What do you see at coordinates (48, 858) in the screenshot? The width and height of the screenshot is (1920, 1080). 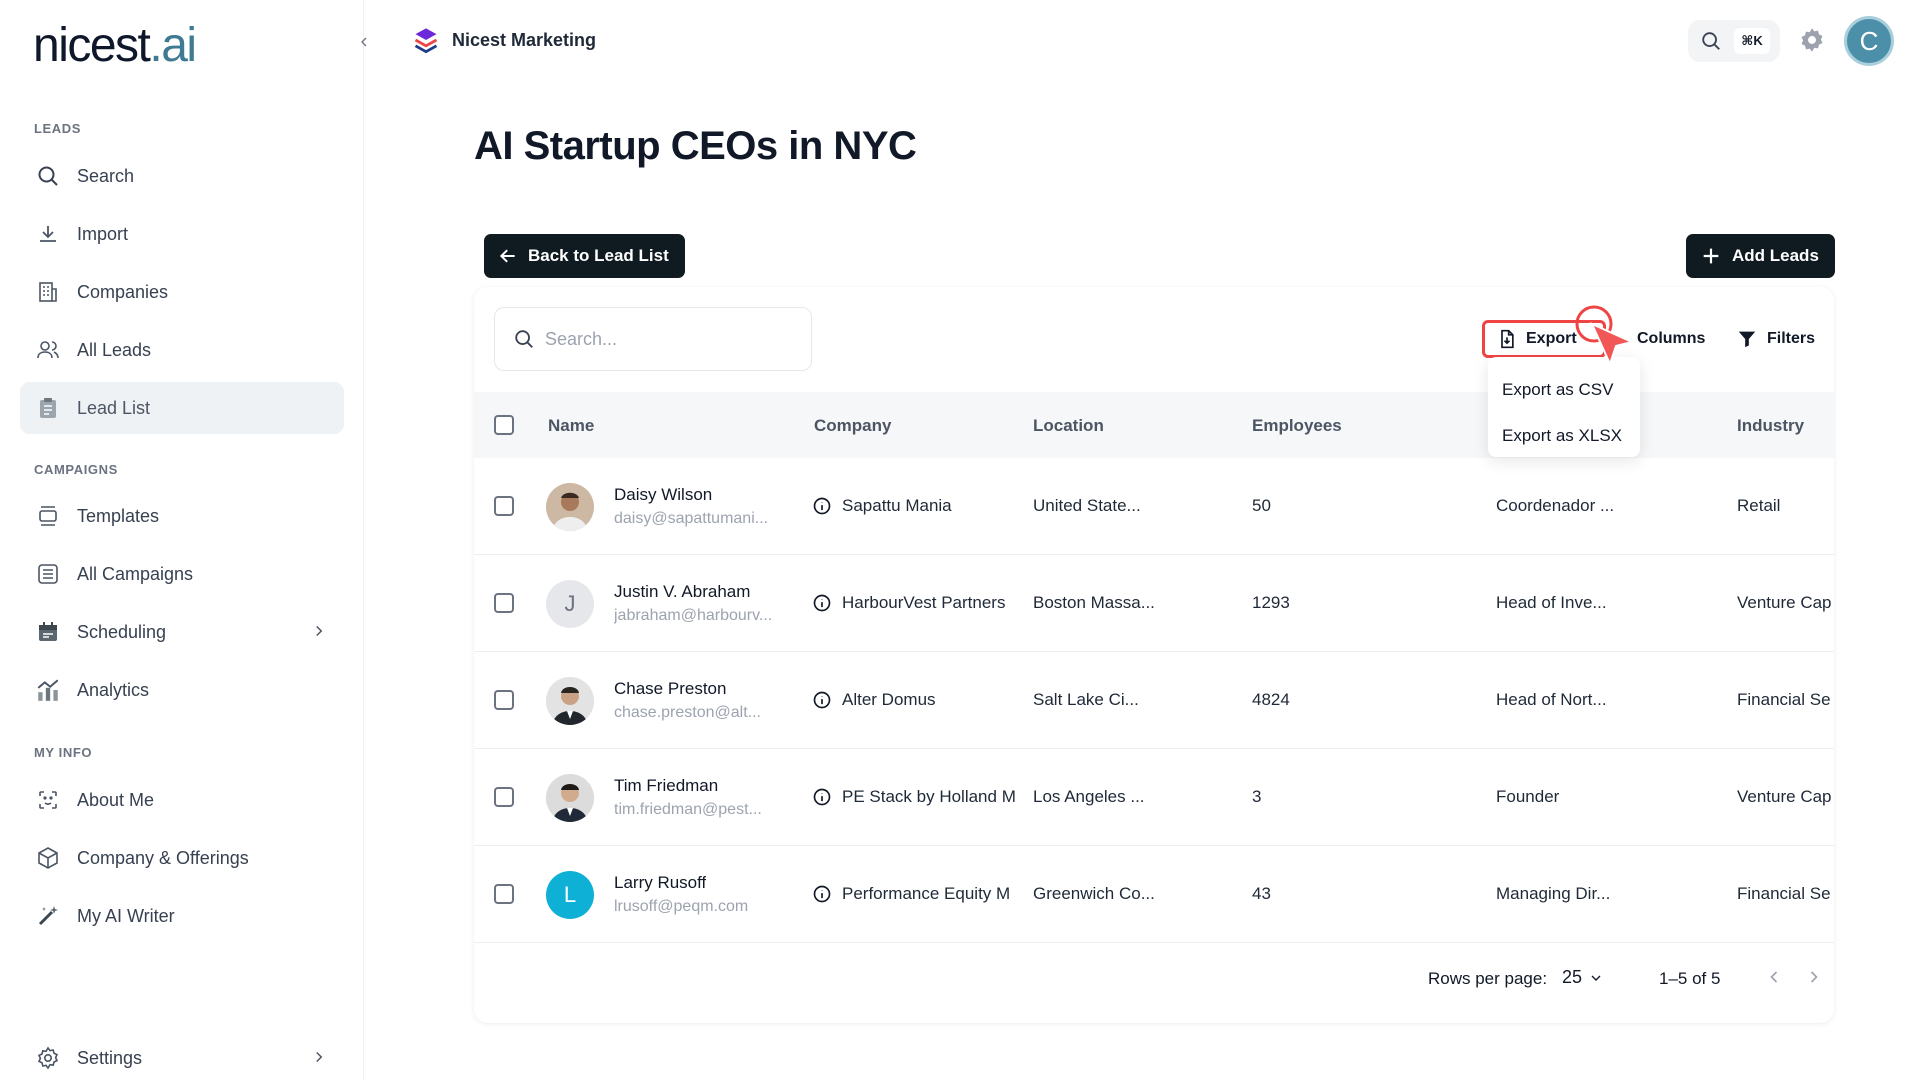 I see `package-icon` at bounding box center [48, 858].